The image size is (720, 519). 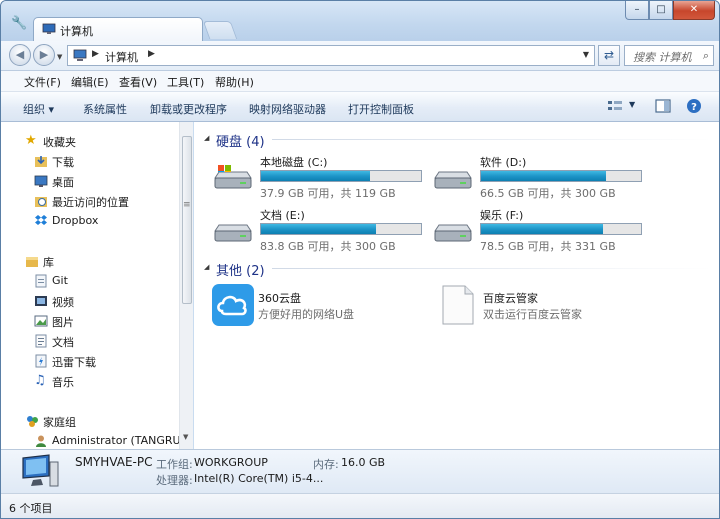 I want to click on map-network-drive-button: 映射网络驱动器, so click(x=287, y=109).